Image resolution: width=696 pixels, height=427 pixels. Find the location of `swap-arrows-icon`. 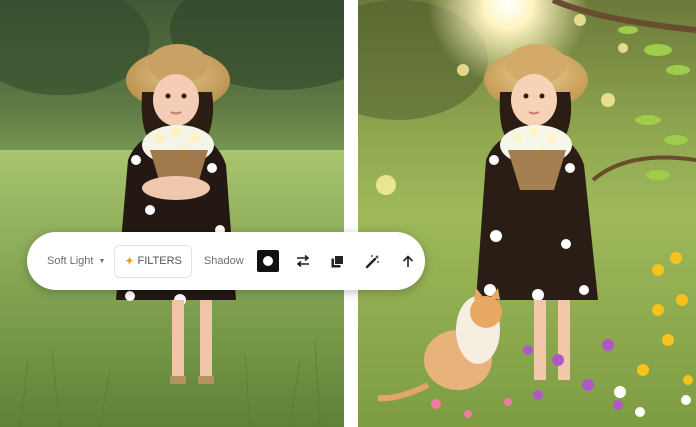

swap-arrows-icon is located at coordinates (302, 261).